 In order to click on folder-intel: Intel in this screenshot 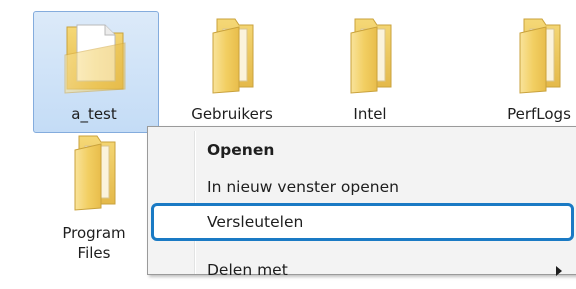, I will do `click(370, 72)`.